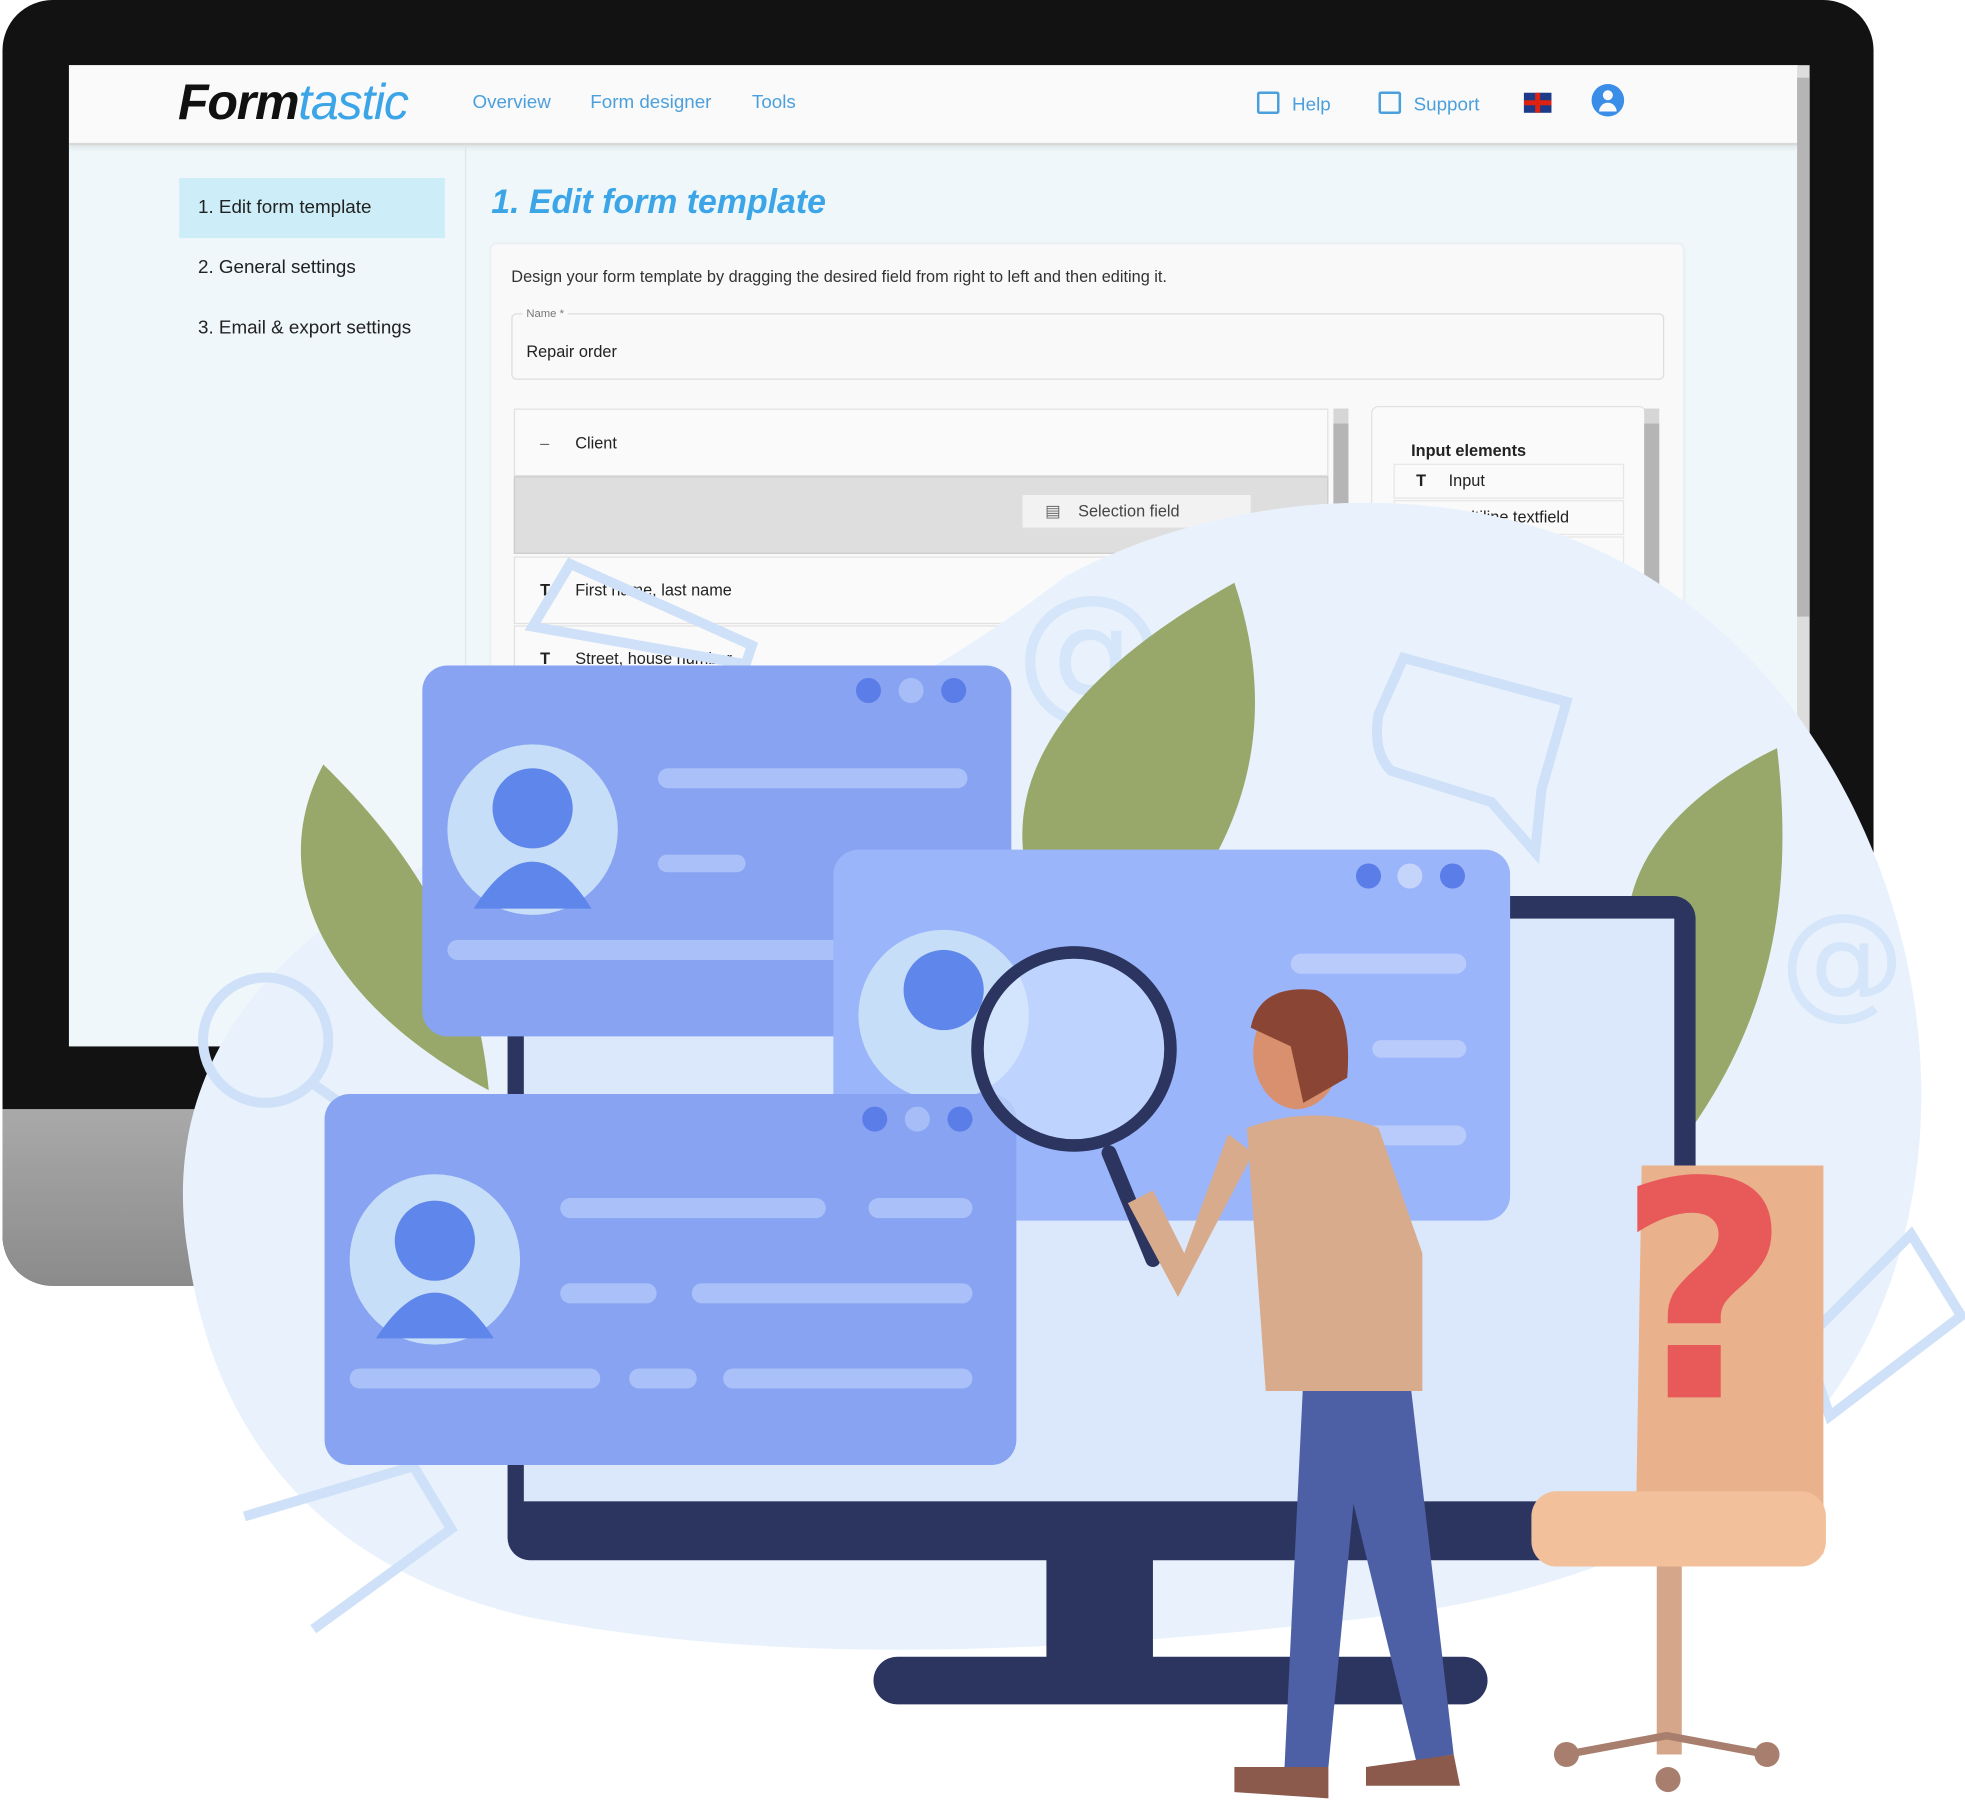 This screenshot has height=1803, width=1965. What do you see at coordinates (1842, 960) in the screenshot?
I see `at-sign-icon: @` at bounding box center [1842, 960].